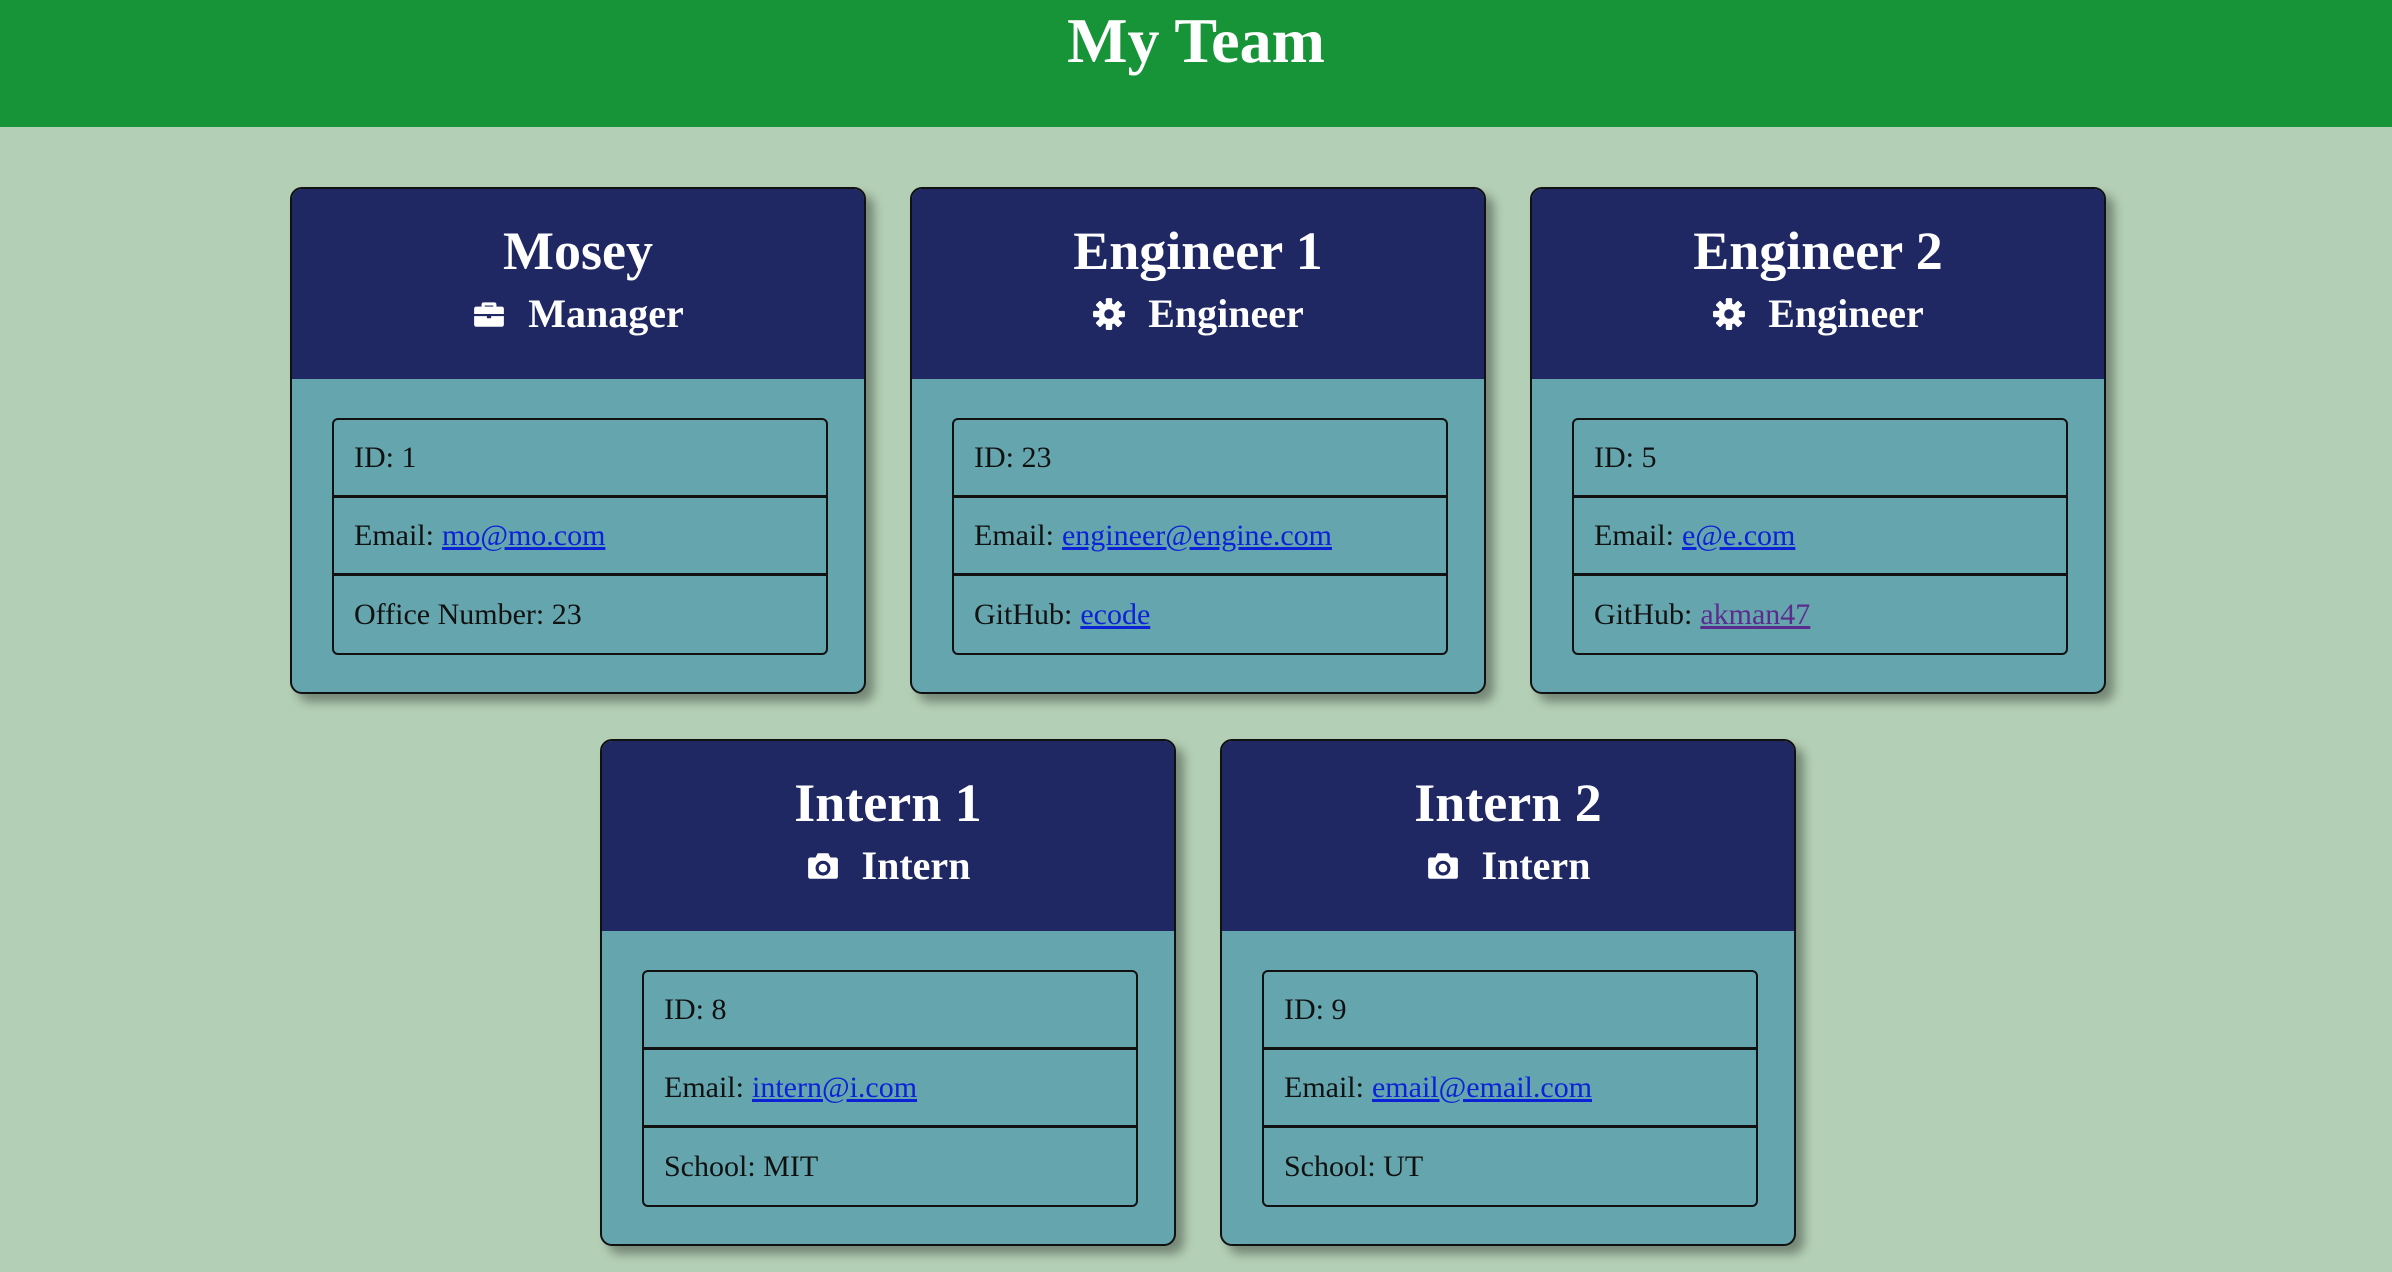 The height and width of the screenshot is (1272, 2392). Describe the element at coordinates (1200, 614) in the screenshot. I see `github-row: GitHub: ecode` at that location.